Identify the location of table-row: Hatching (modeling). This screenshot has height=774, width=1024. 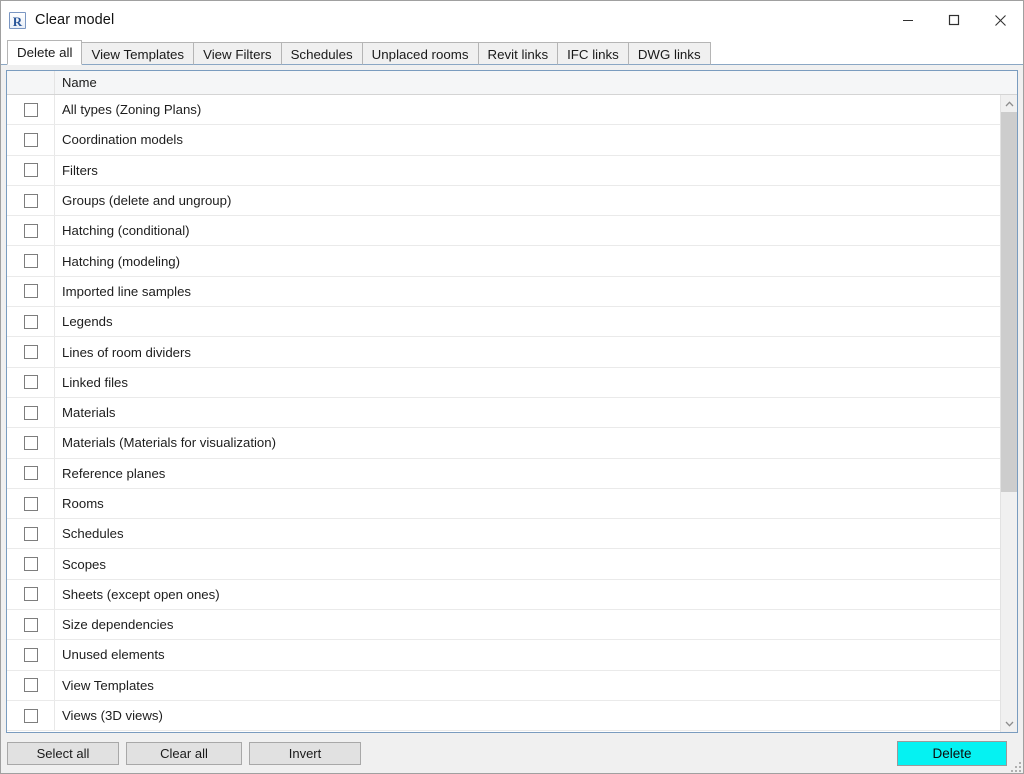
(503, 261).